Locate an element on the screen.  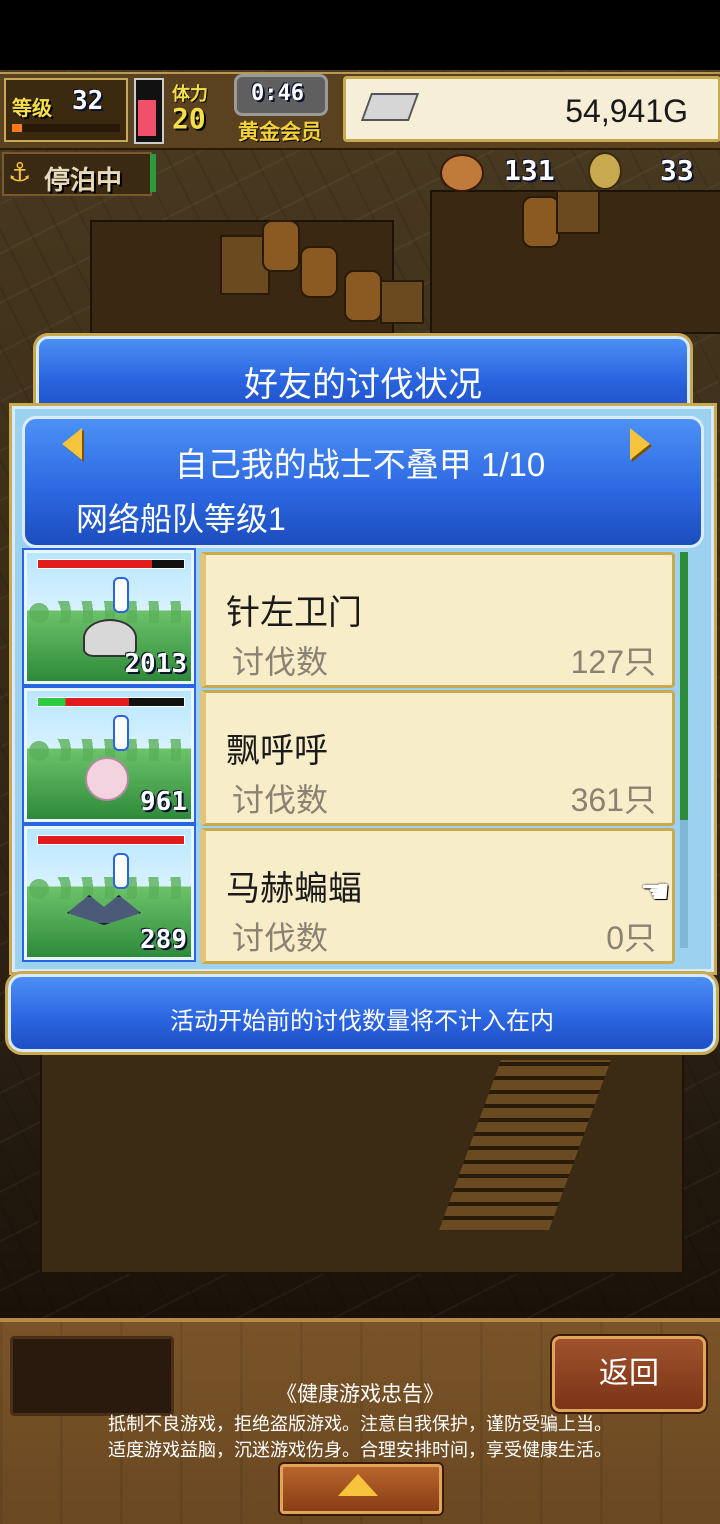
level-badge: 等级 32 is located at coordinates (66, 110).